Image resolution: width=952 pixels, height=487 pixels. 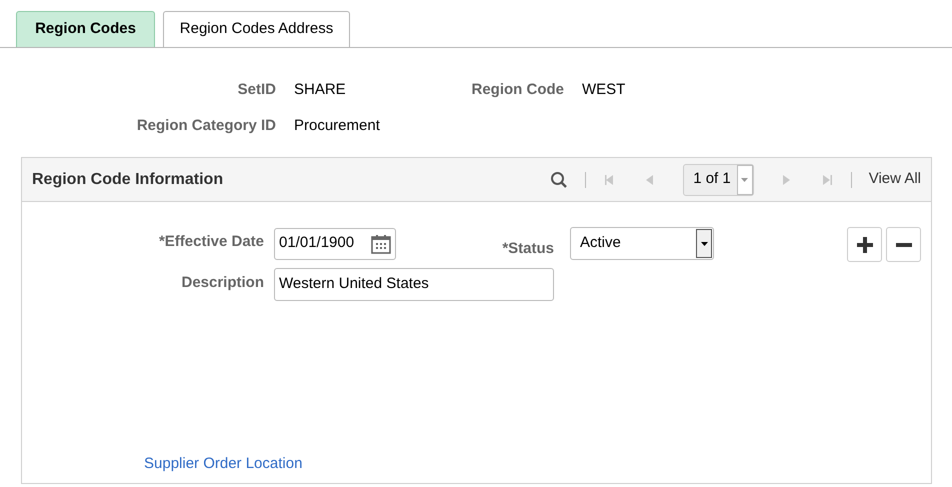 What do you see at coordinates (642, 243) in the screenshot?
I see `status-dropdown: Active` at bounding box center [642, 243].